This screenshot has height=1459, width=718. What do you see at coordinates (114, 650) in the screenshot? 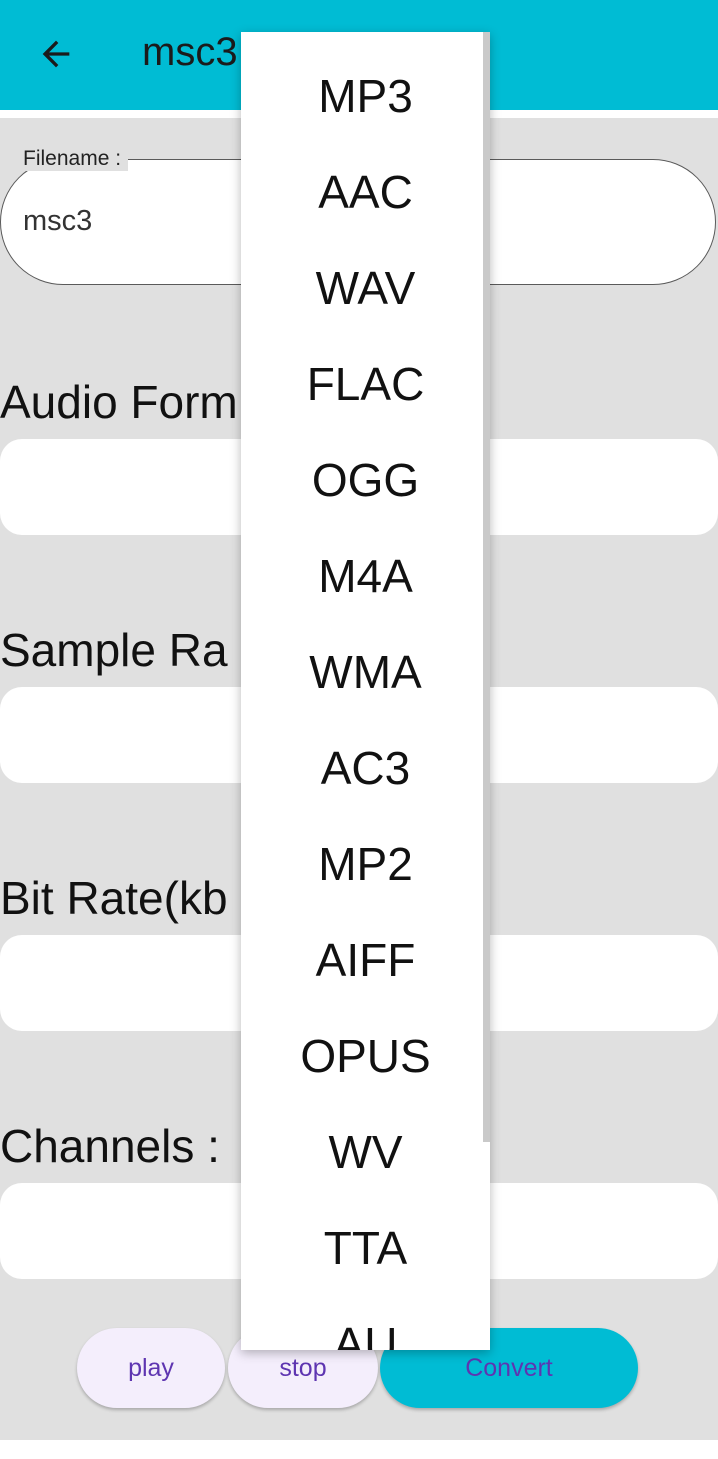
I see `sample-rate-label: Sample Ra` at bounding box center [114, 650].